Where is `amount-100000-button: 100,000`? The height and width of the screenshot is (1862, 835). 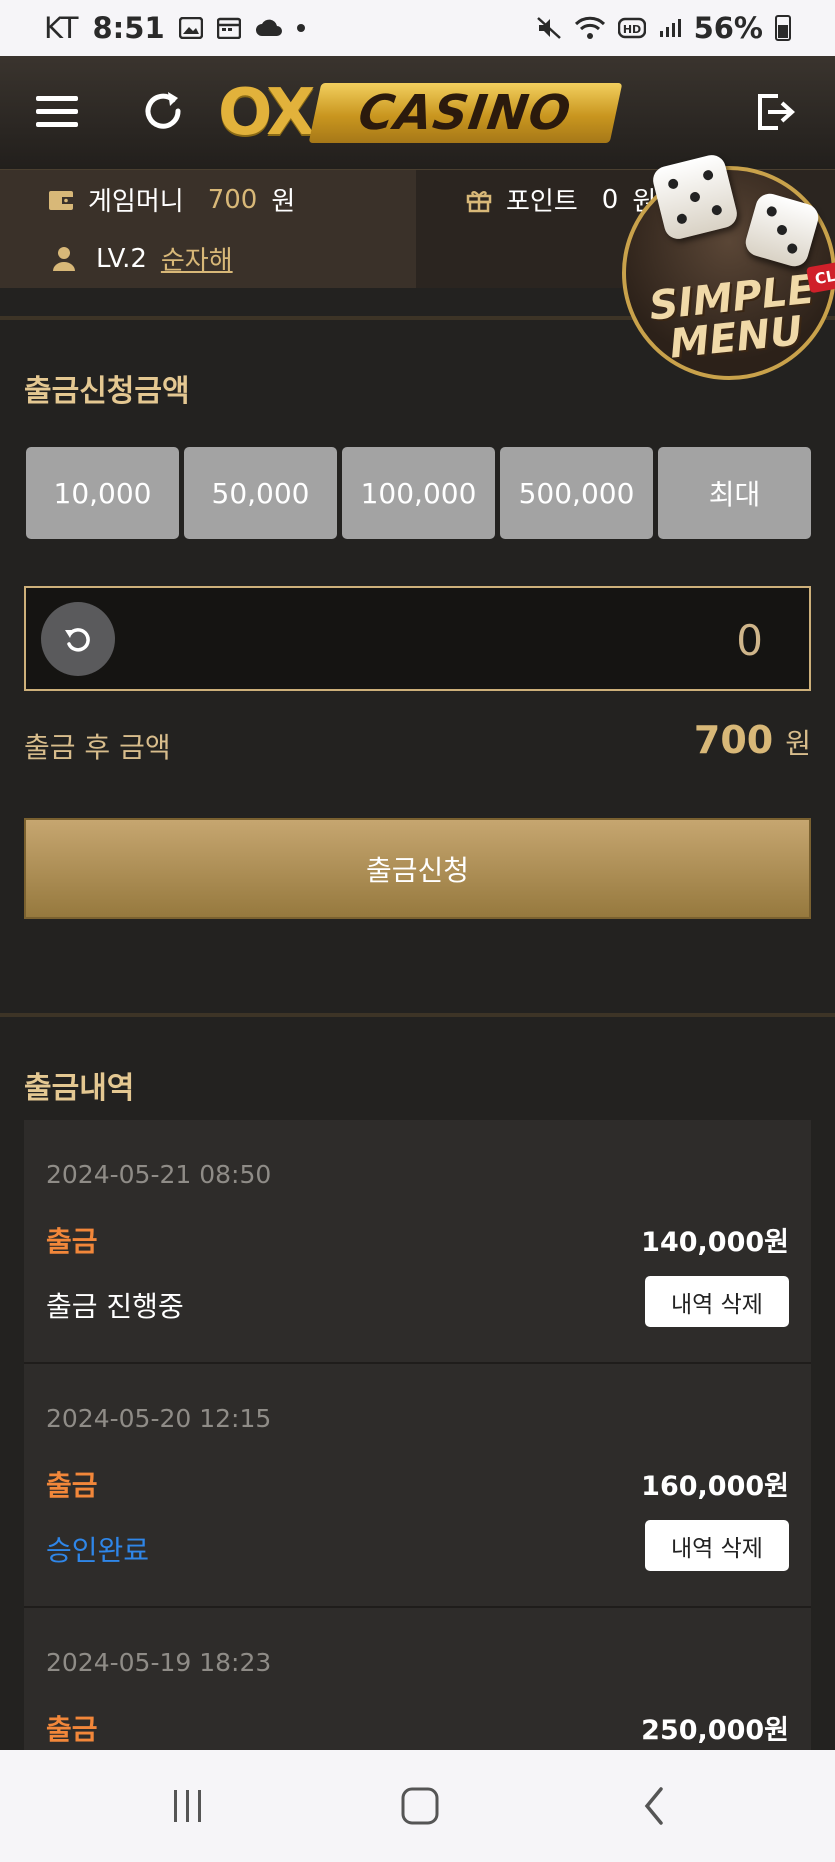
amount-100000-button: 100,000 is located at coordinates (418, 493).